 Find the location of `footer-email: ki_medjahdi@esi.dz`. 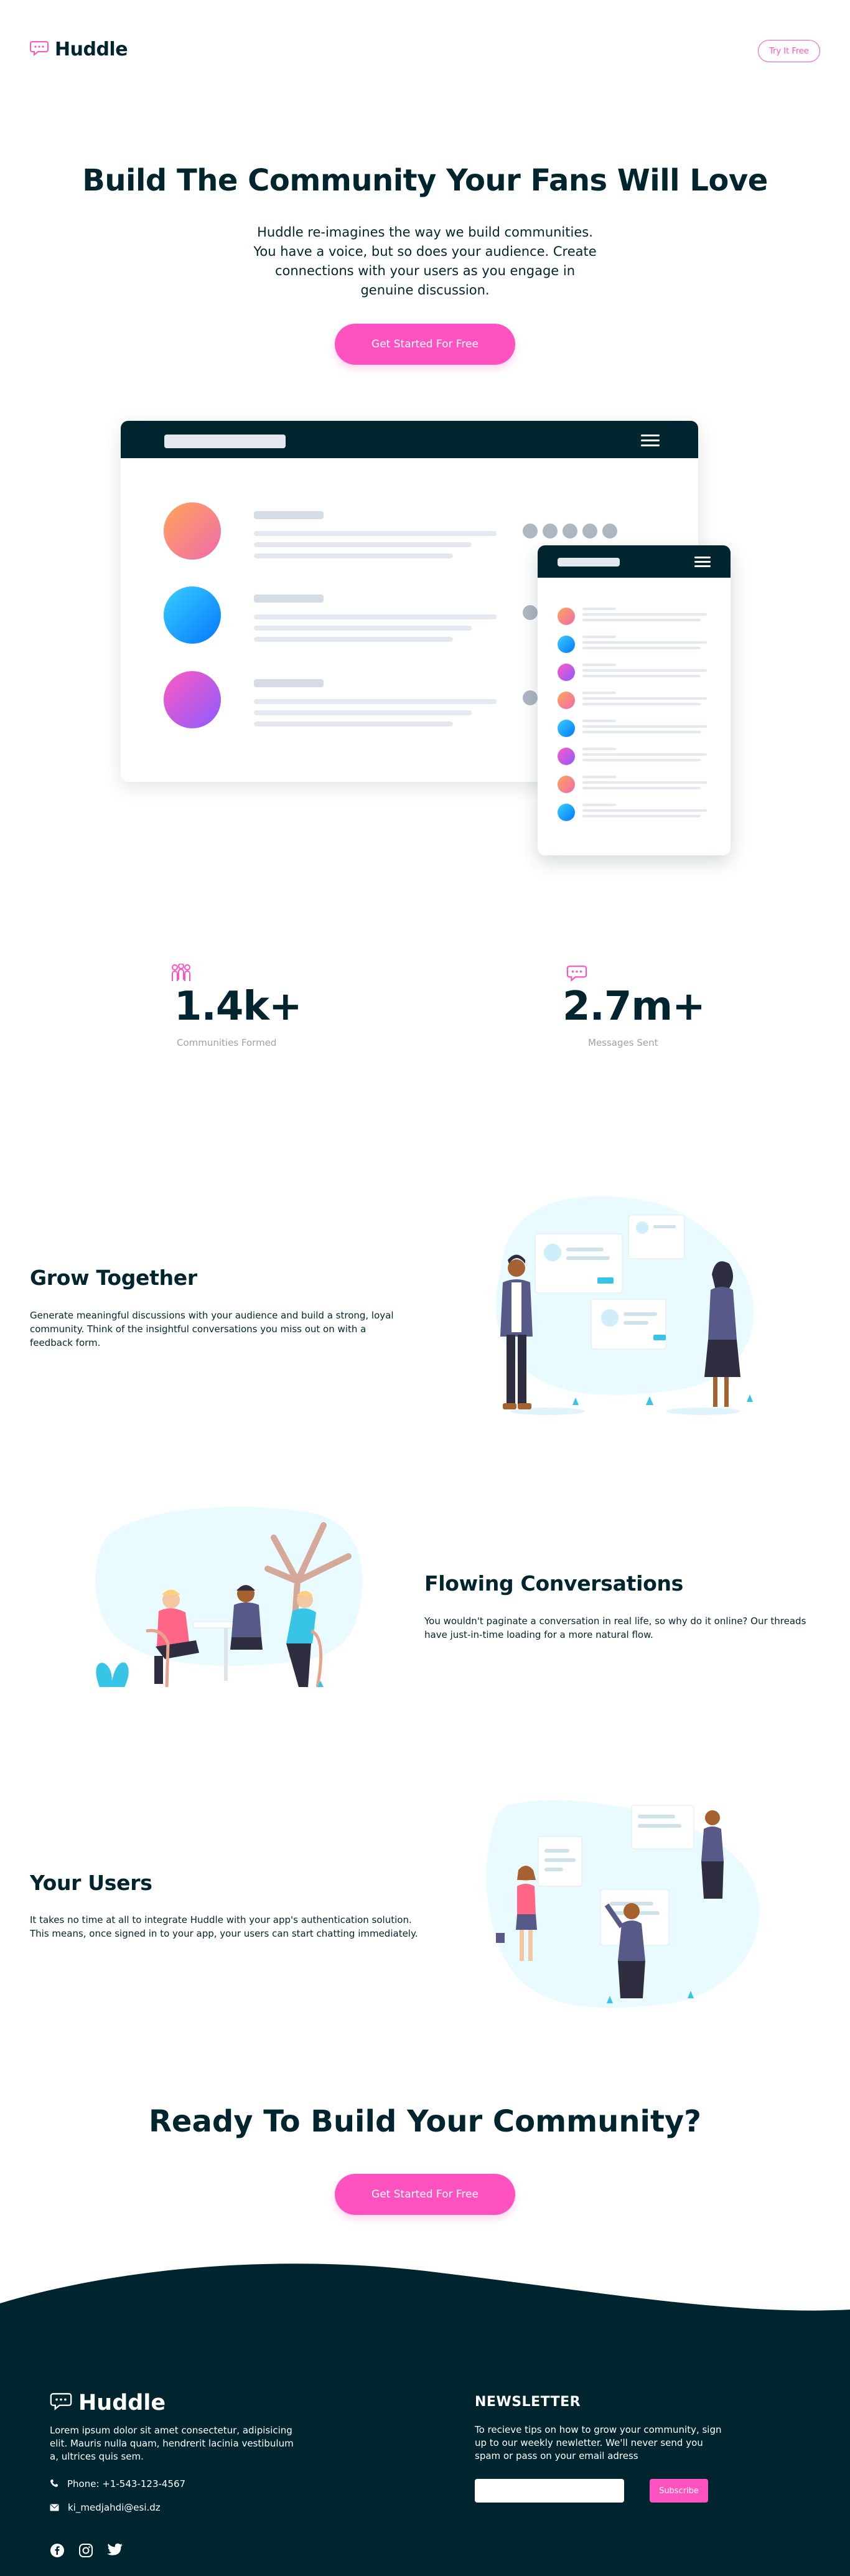

footer-email: ki_medjahdi@esi.dz is located at coordinates (106, 2507).